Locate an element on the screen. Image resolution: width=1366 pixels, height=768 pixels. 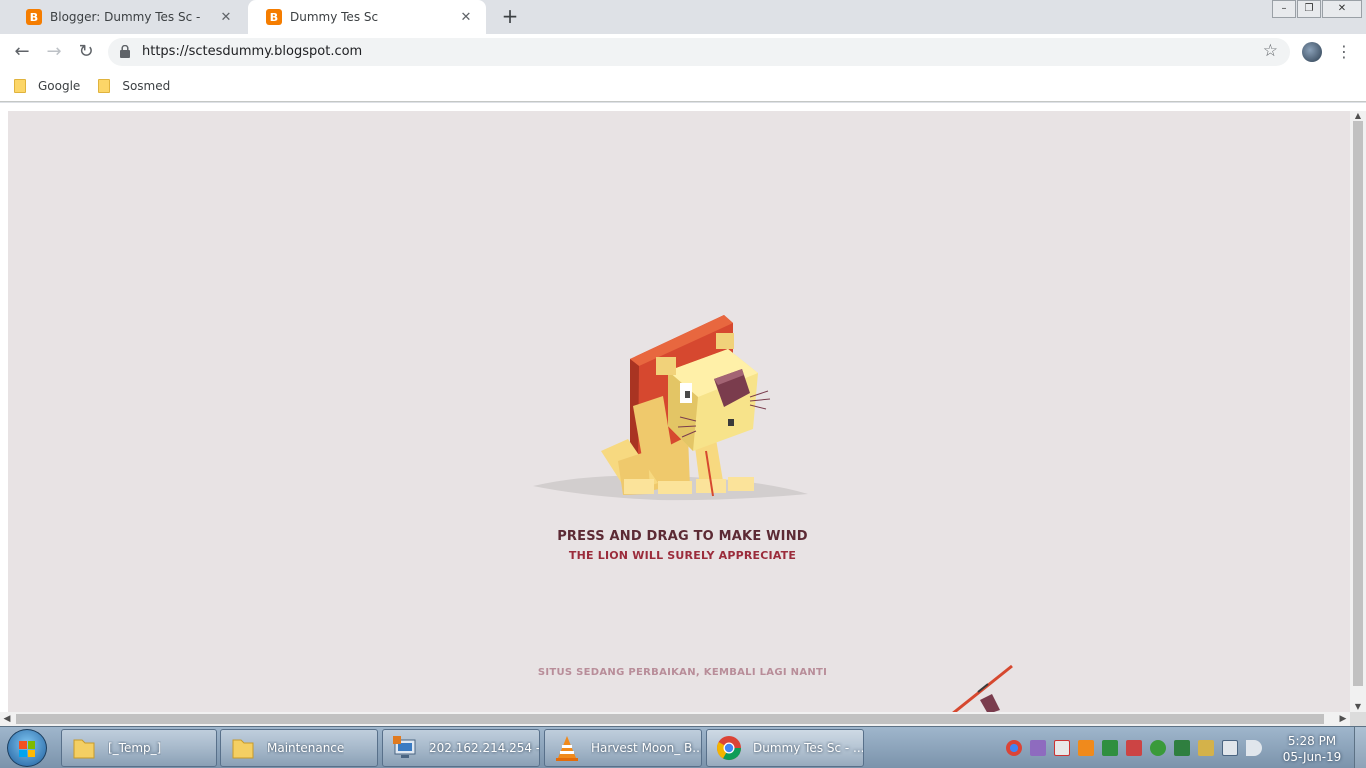
system-tray is located at coordinates (1138, 747).